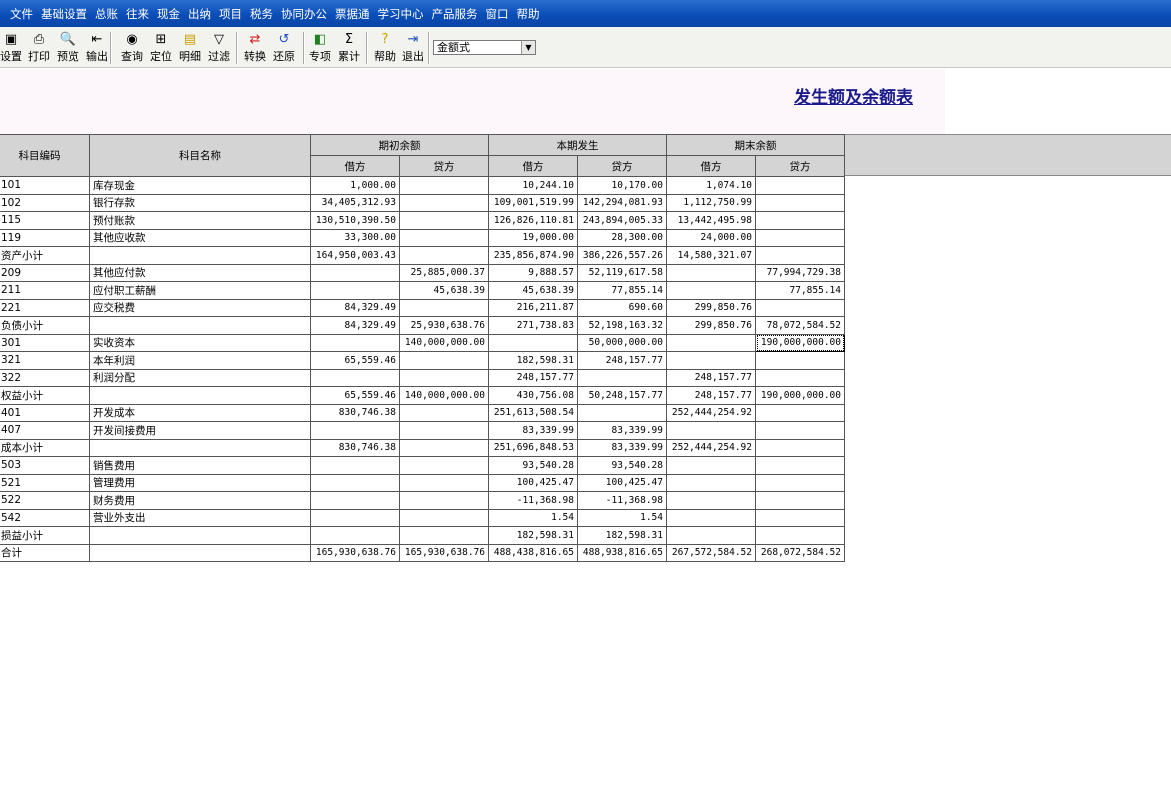  I want to click on cell-code: 119, so click(45, 237).